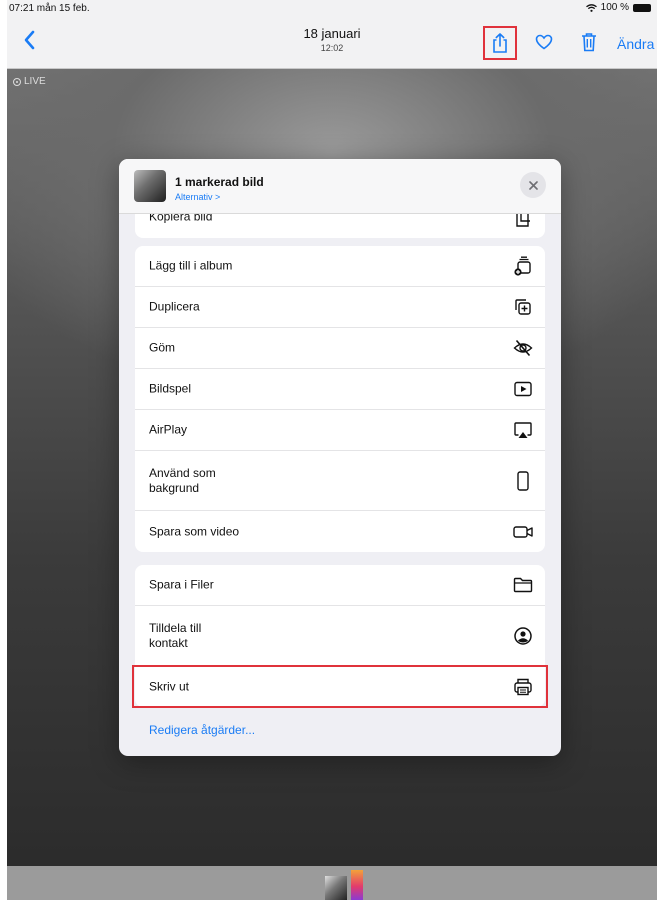 This screenshot has width=664, height=900. I want to click on selected-photo-thumbnail, so click(150, 186).